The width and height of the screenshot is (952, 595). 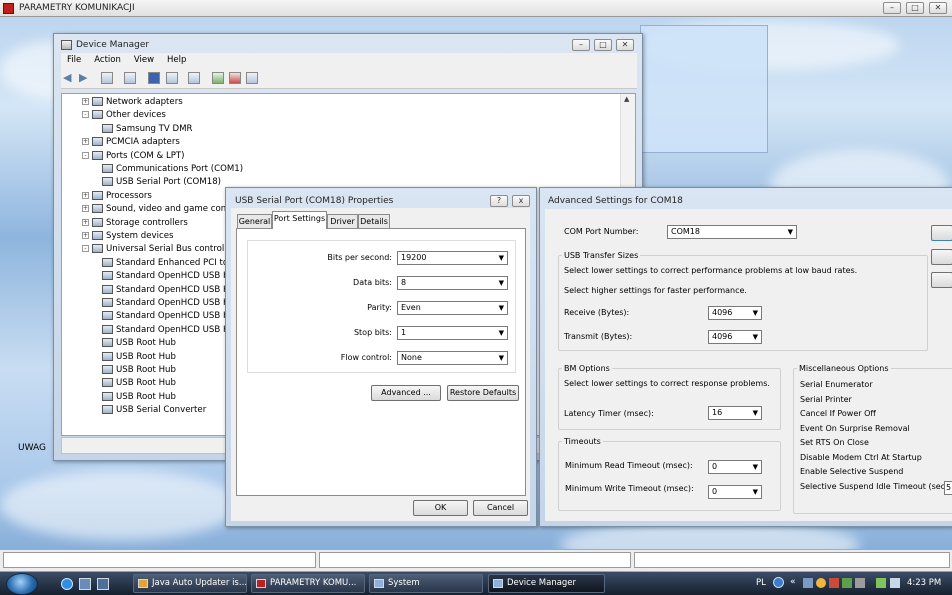 I want to click on parity-select: Even ▼, so click(x=452, y=308).